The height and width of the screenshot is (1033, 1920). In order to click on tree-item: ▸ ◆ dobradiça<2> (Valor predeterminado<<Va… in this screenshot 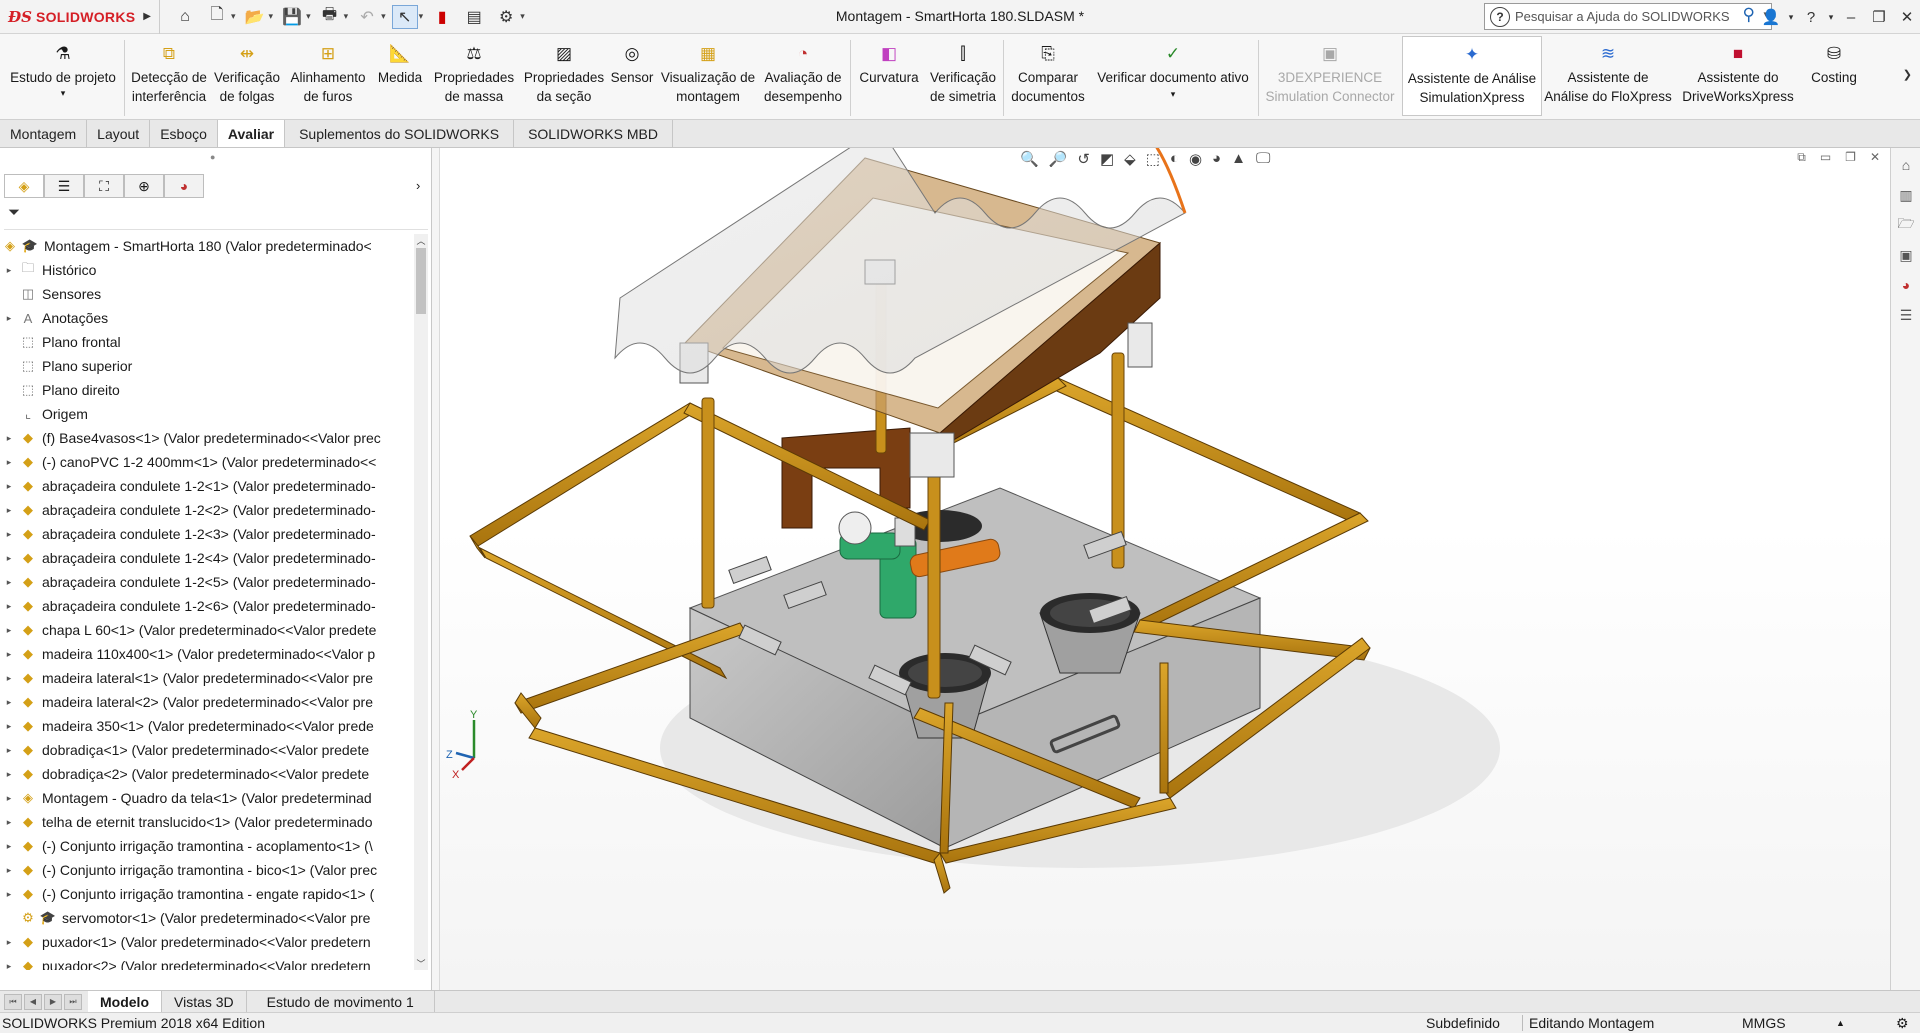, I will do `click(207, 774)`.